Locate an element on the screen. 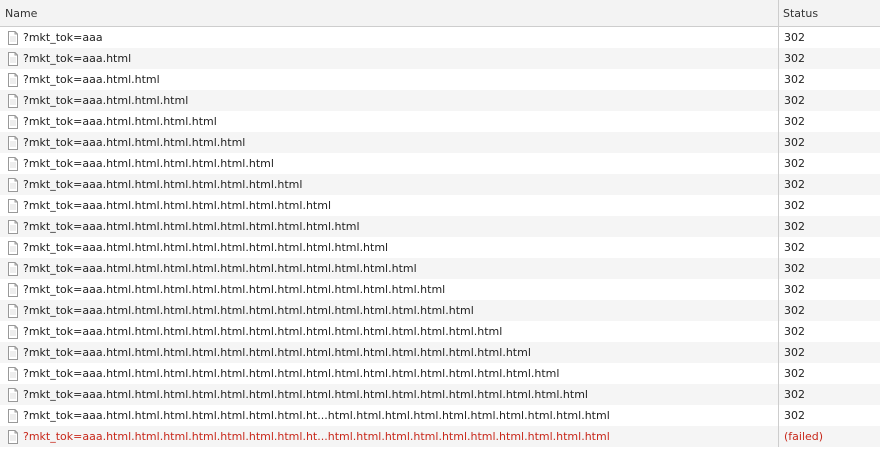 This screenshot has width=880, height=452. table-row: ?mkt_tok=aaa.html.html.html.html 302 is located at coordinates (440, 121).